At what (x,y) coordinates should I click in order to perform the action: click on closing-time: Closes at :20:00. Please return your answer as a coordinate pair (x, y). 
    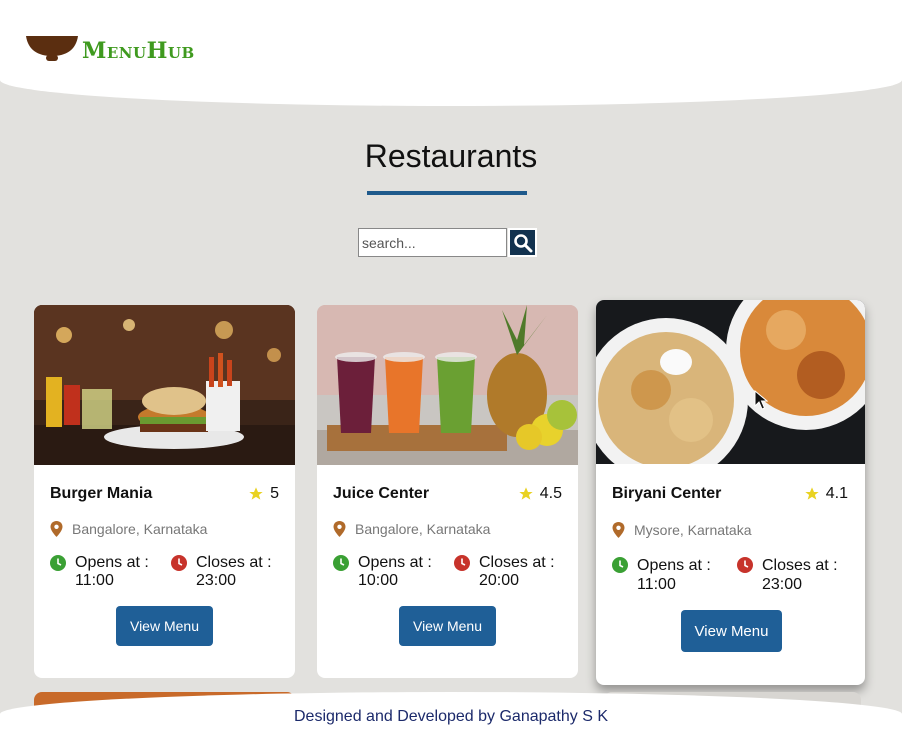
    Looking at the image, I should click on (504, 572).